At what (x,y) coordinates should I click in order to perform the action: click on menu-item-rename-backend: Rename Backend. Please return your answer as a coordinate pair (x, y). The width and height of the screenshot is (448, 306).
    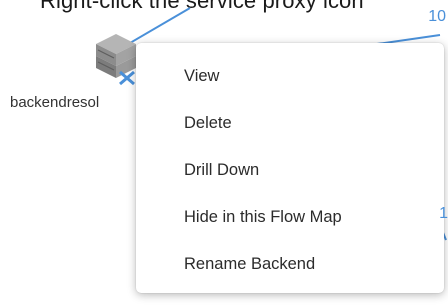
    Looking at the image, I should click on (290, 264).